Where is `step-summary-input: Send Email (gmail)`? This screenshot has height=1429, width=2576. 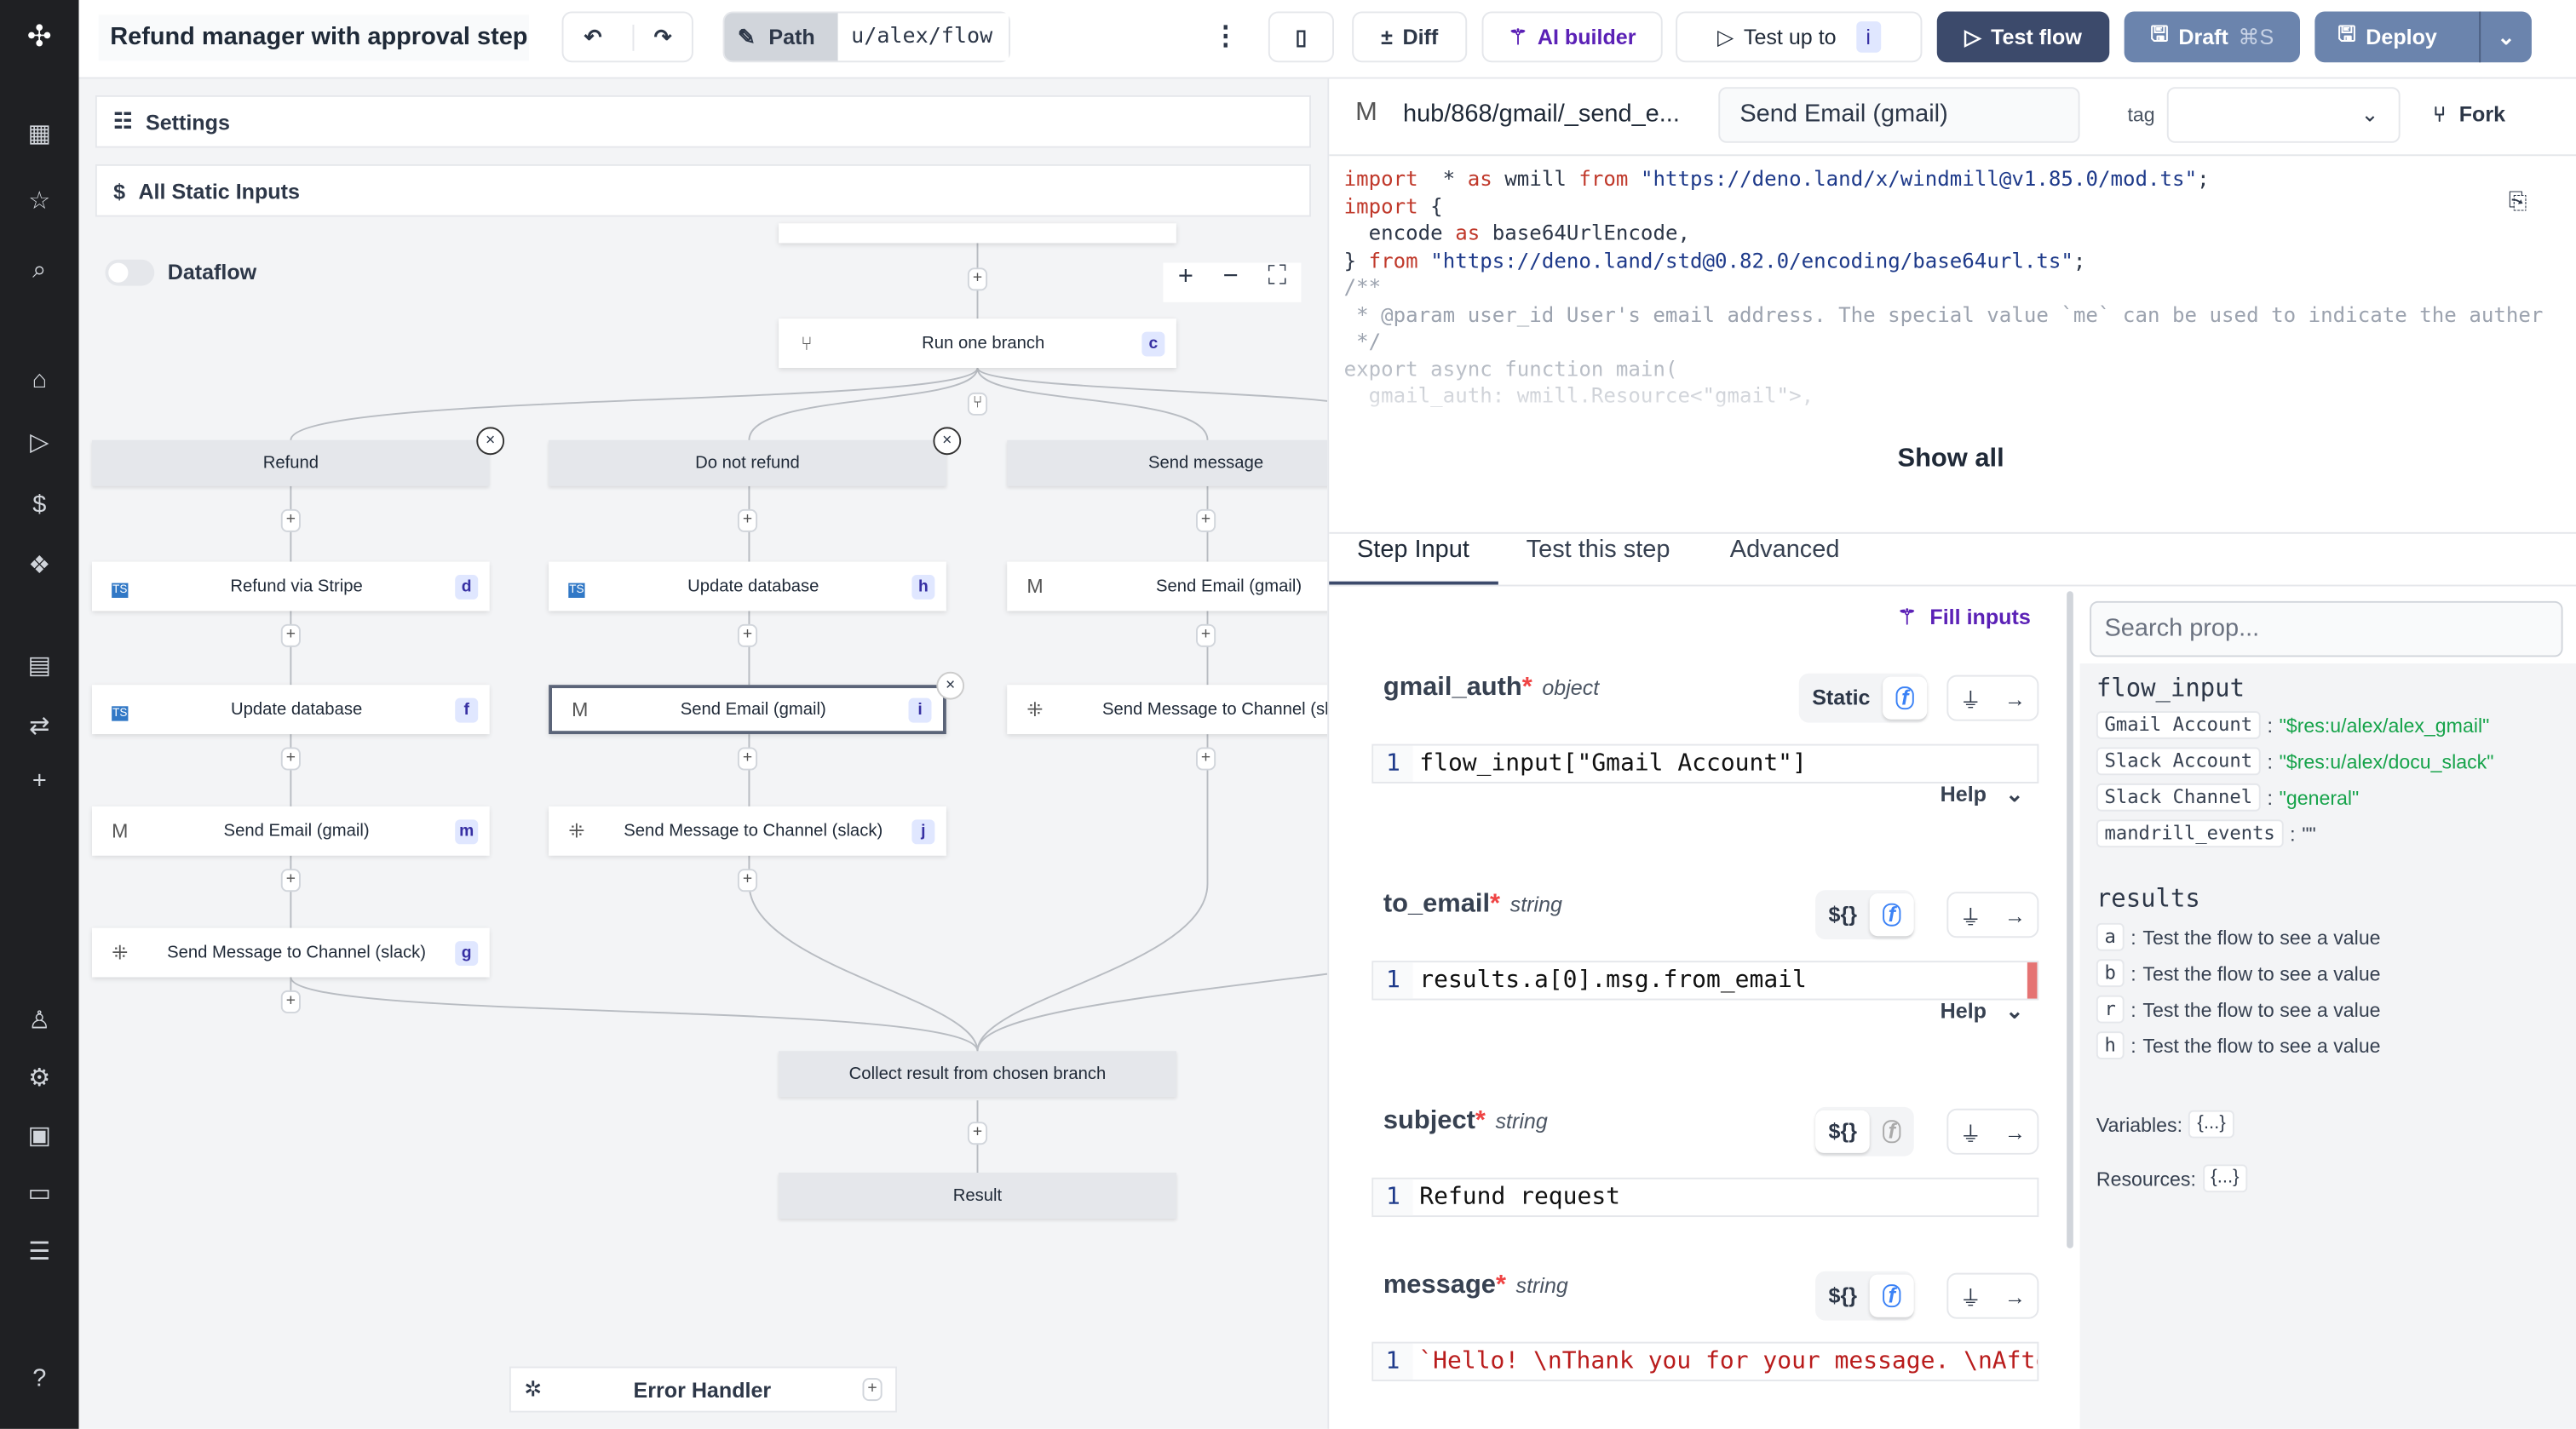 step-summary-input: Send Email (gmail) is located at coordinates (1899, 115).